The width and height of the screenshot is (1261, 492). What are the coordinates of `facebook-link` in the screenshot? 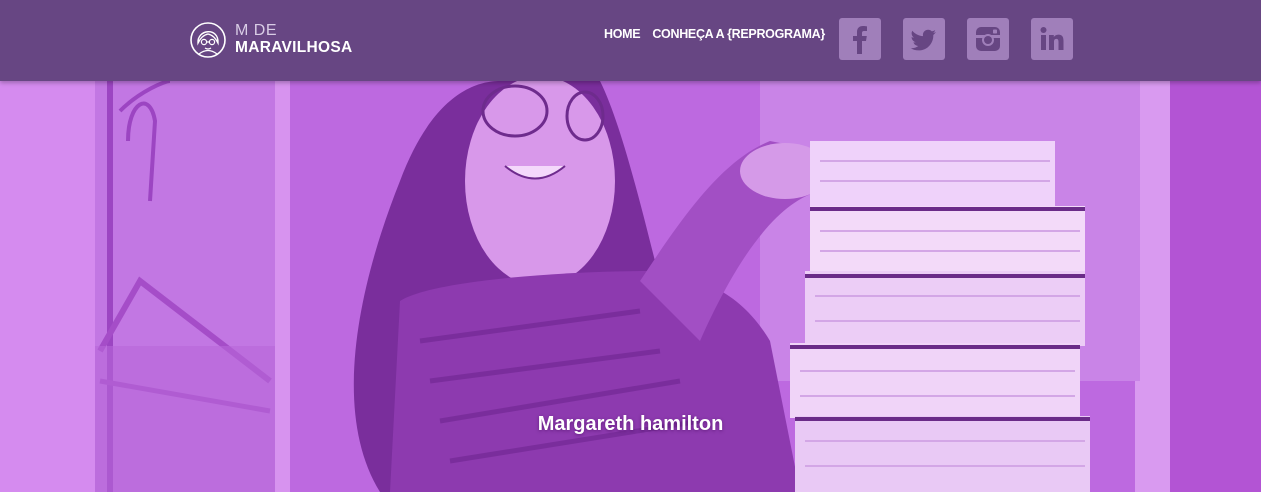 It's located at (860, 39).